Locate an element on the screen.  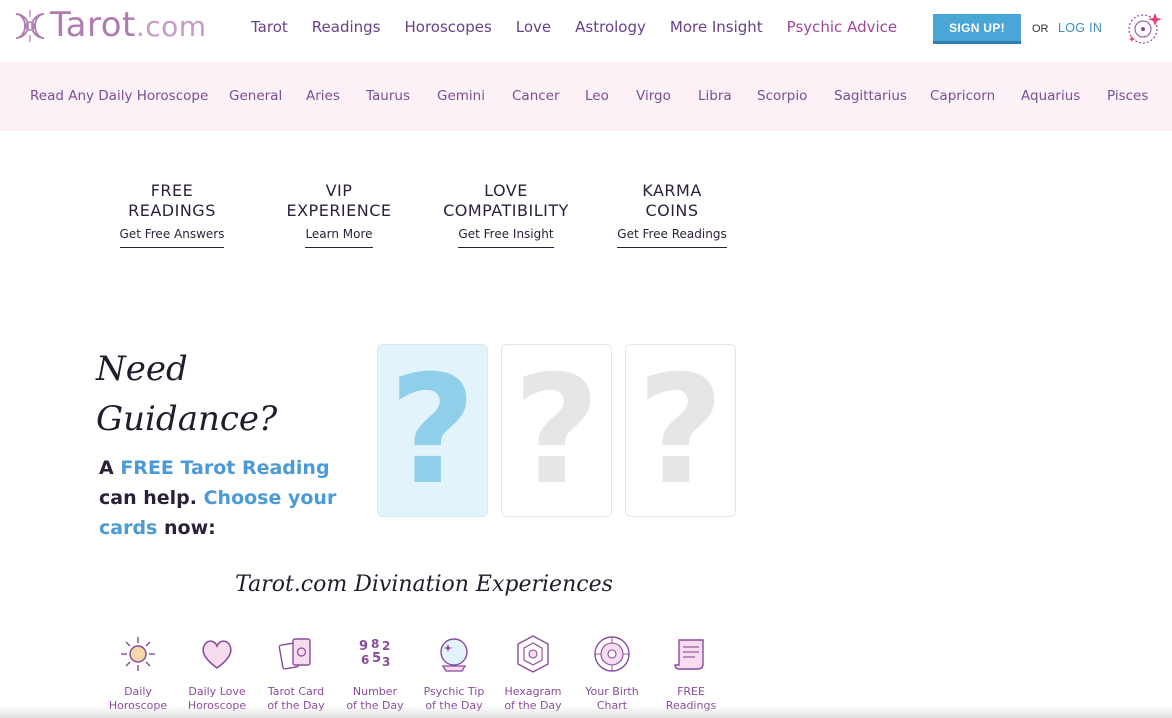
div-label: Daily is located at coordinates (138, 691).